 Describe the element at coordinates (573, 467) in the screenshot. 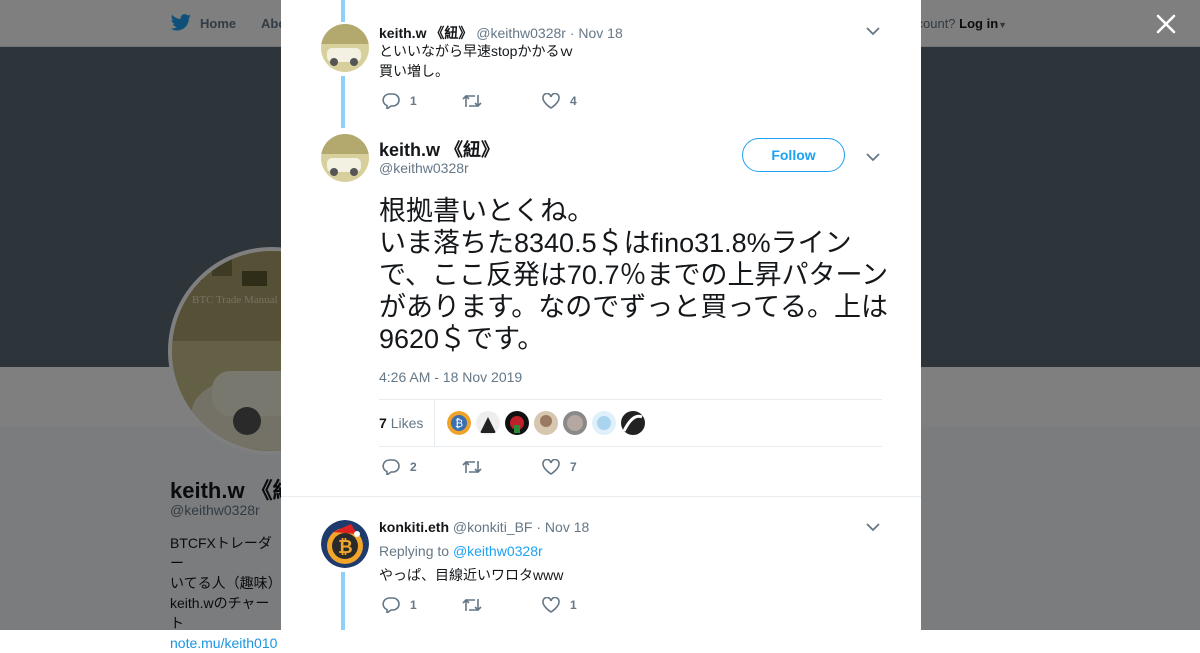

I see `like-count: 7` at that location.